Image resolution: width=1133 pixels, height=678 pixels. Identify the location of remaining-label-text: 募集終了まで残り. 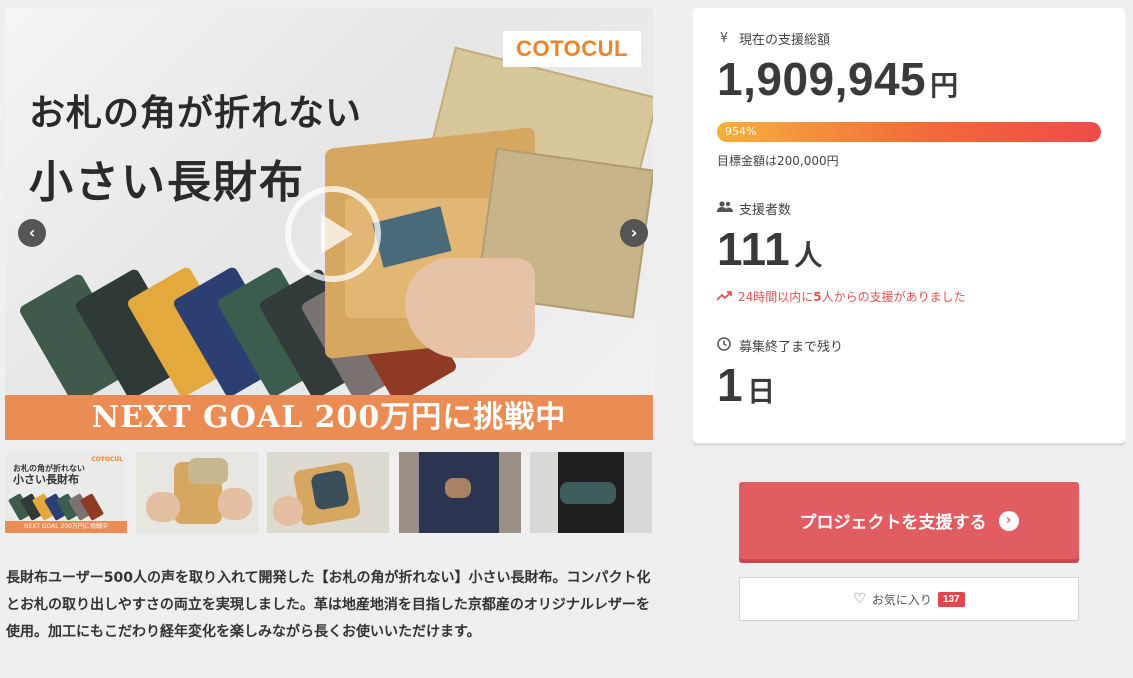
(791, 347).